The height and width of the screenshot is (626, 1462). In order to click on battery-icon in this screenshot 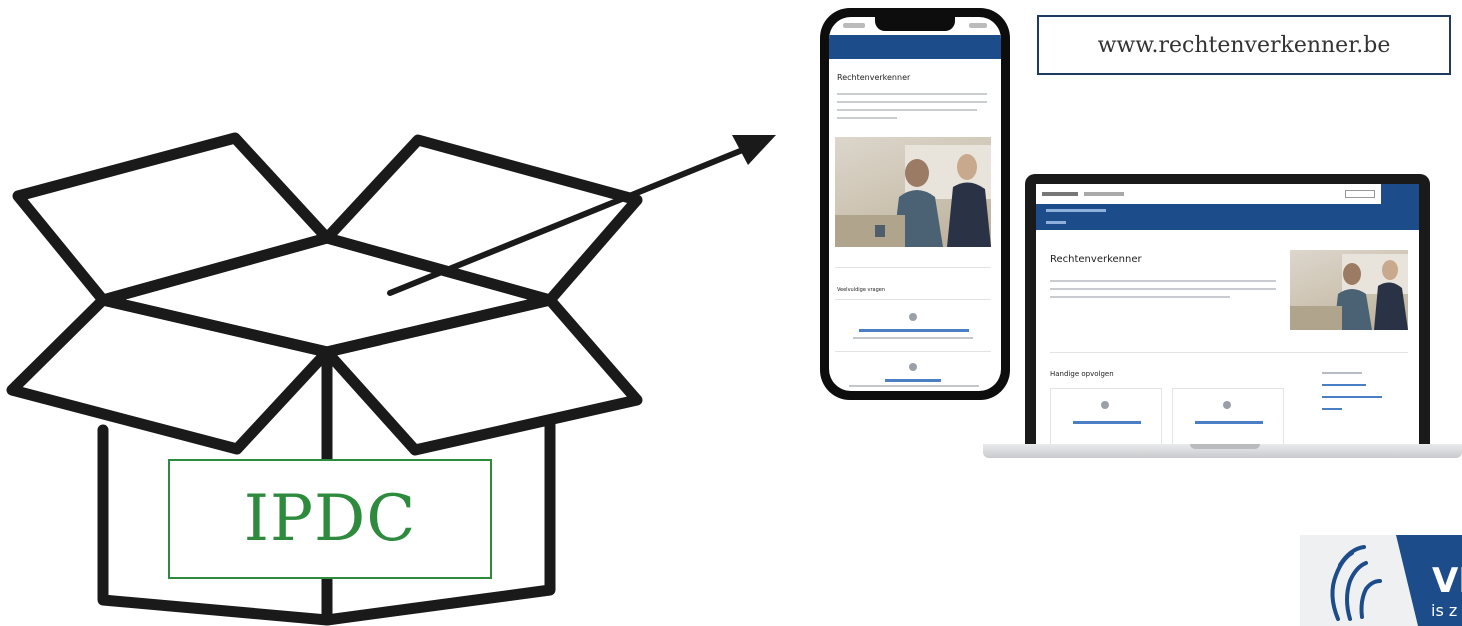, I will do `click(978, 25)`.